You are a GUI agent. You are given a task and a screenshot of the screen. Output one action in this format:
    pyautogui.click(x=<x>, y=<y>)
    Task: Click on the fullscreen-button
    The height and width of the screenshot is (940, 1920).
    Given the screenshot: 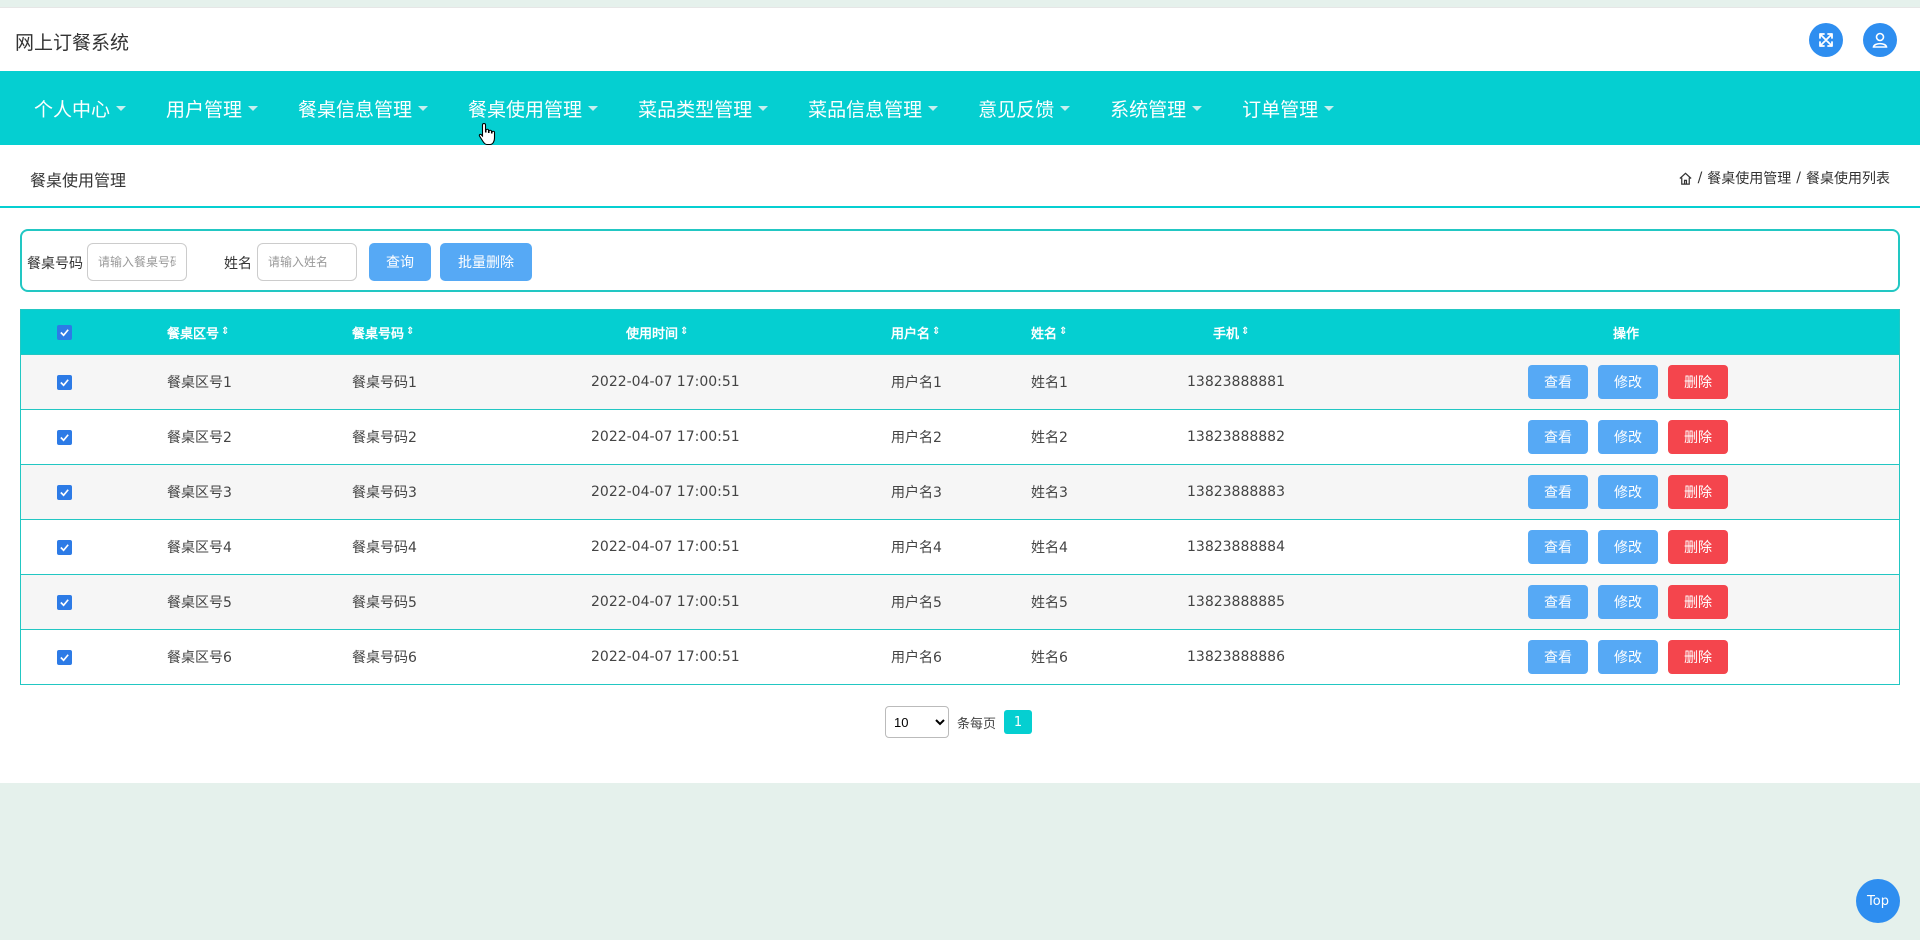 What is the action you would take?
    pyautogui.click(x=1826, y=40)
    